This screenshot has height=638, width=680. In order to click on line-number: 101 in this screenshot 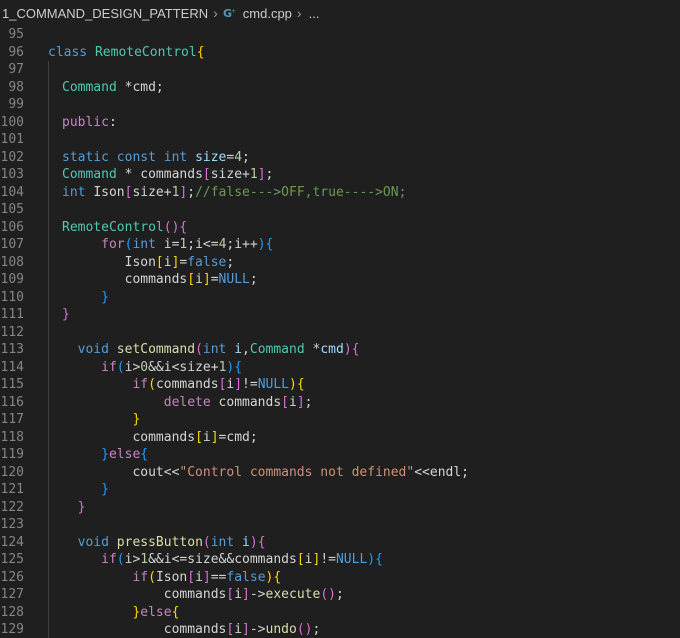, I will do `click(12, 139)`.